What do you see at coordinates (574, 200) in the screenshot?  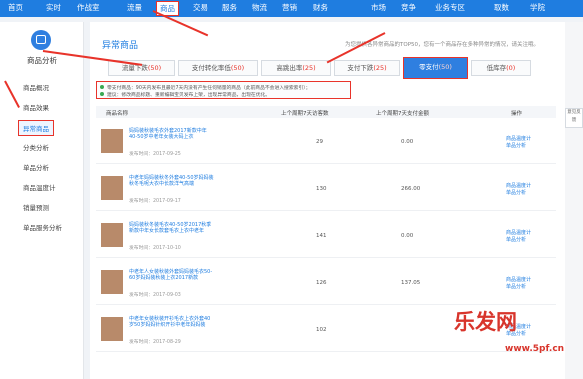 I see `page-scrollbar` at bounding box center [574, 200].